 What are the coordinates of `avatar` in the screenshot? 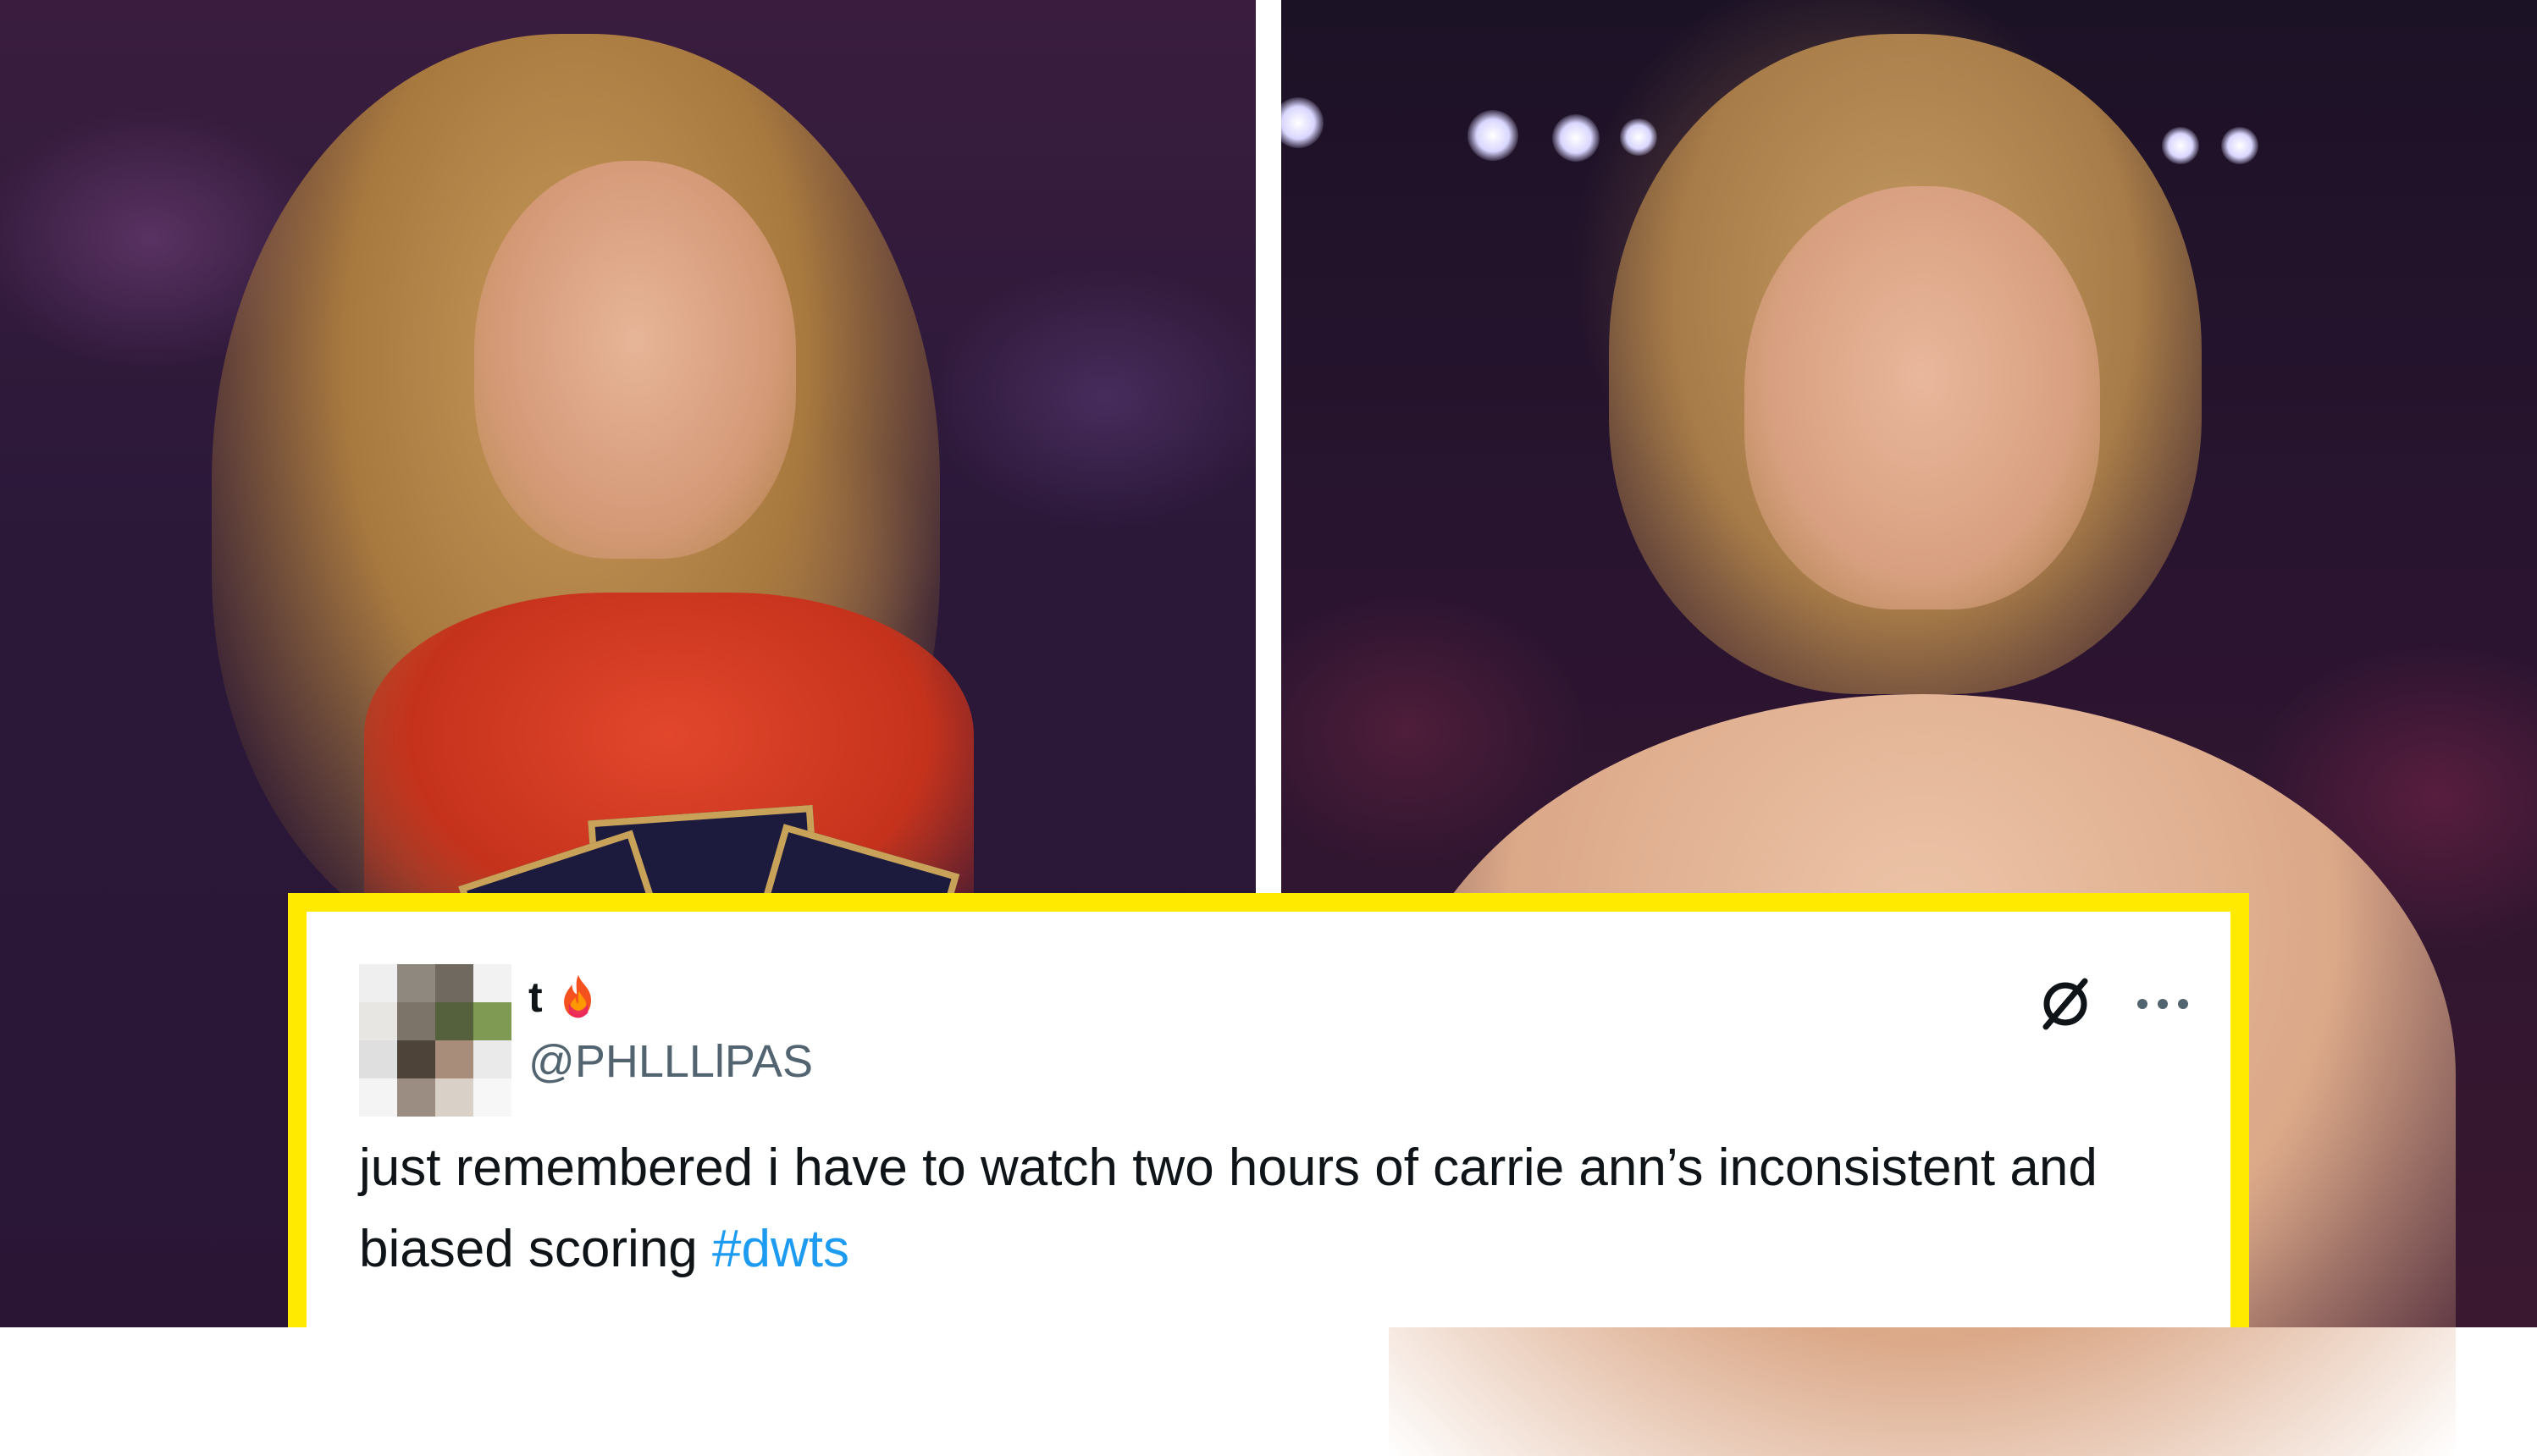 It's located at (435, 1040).